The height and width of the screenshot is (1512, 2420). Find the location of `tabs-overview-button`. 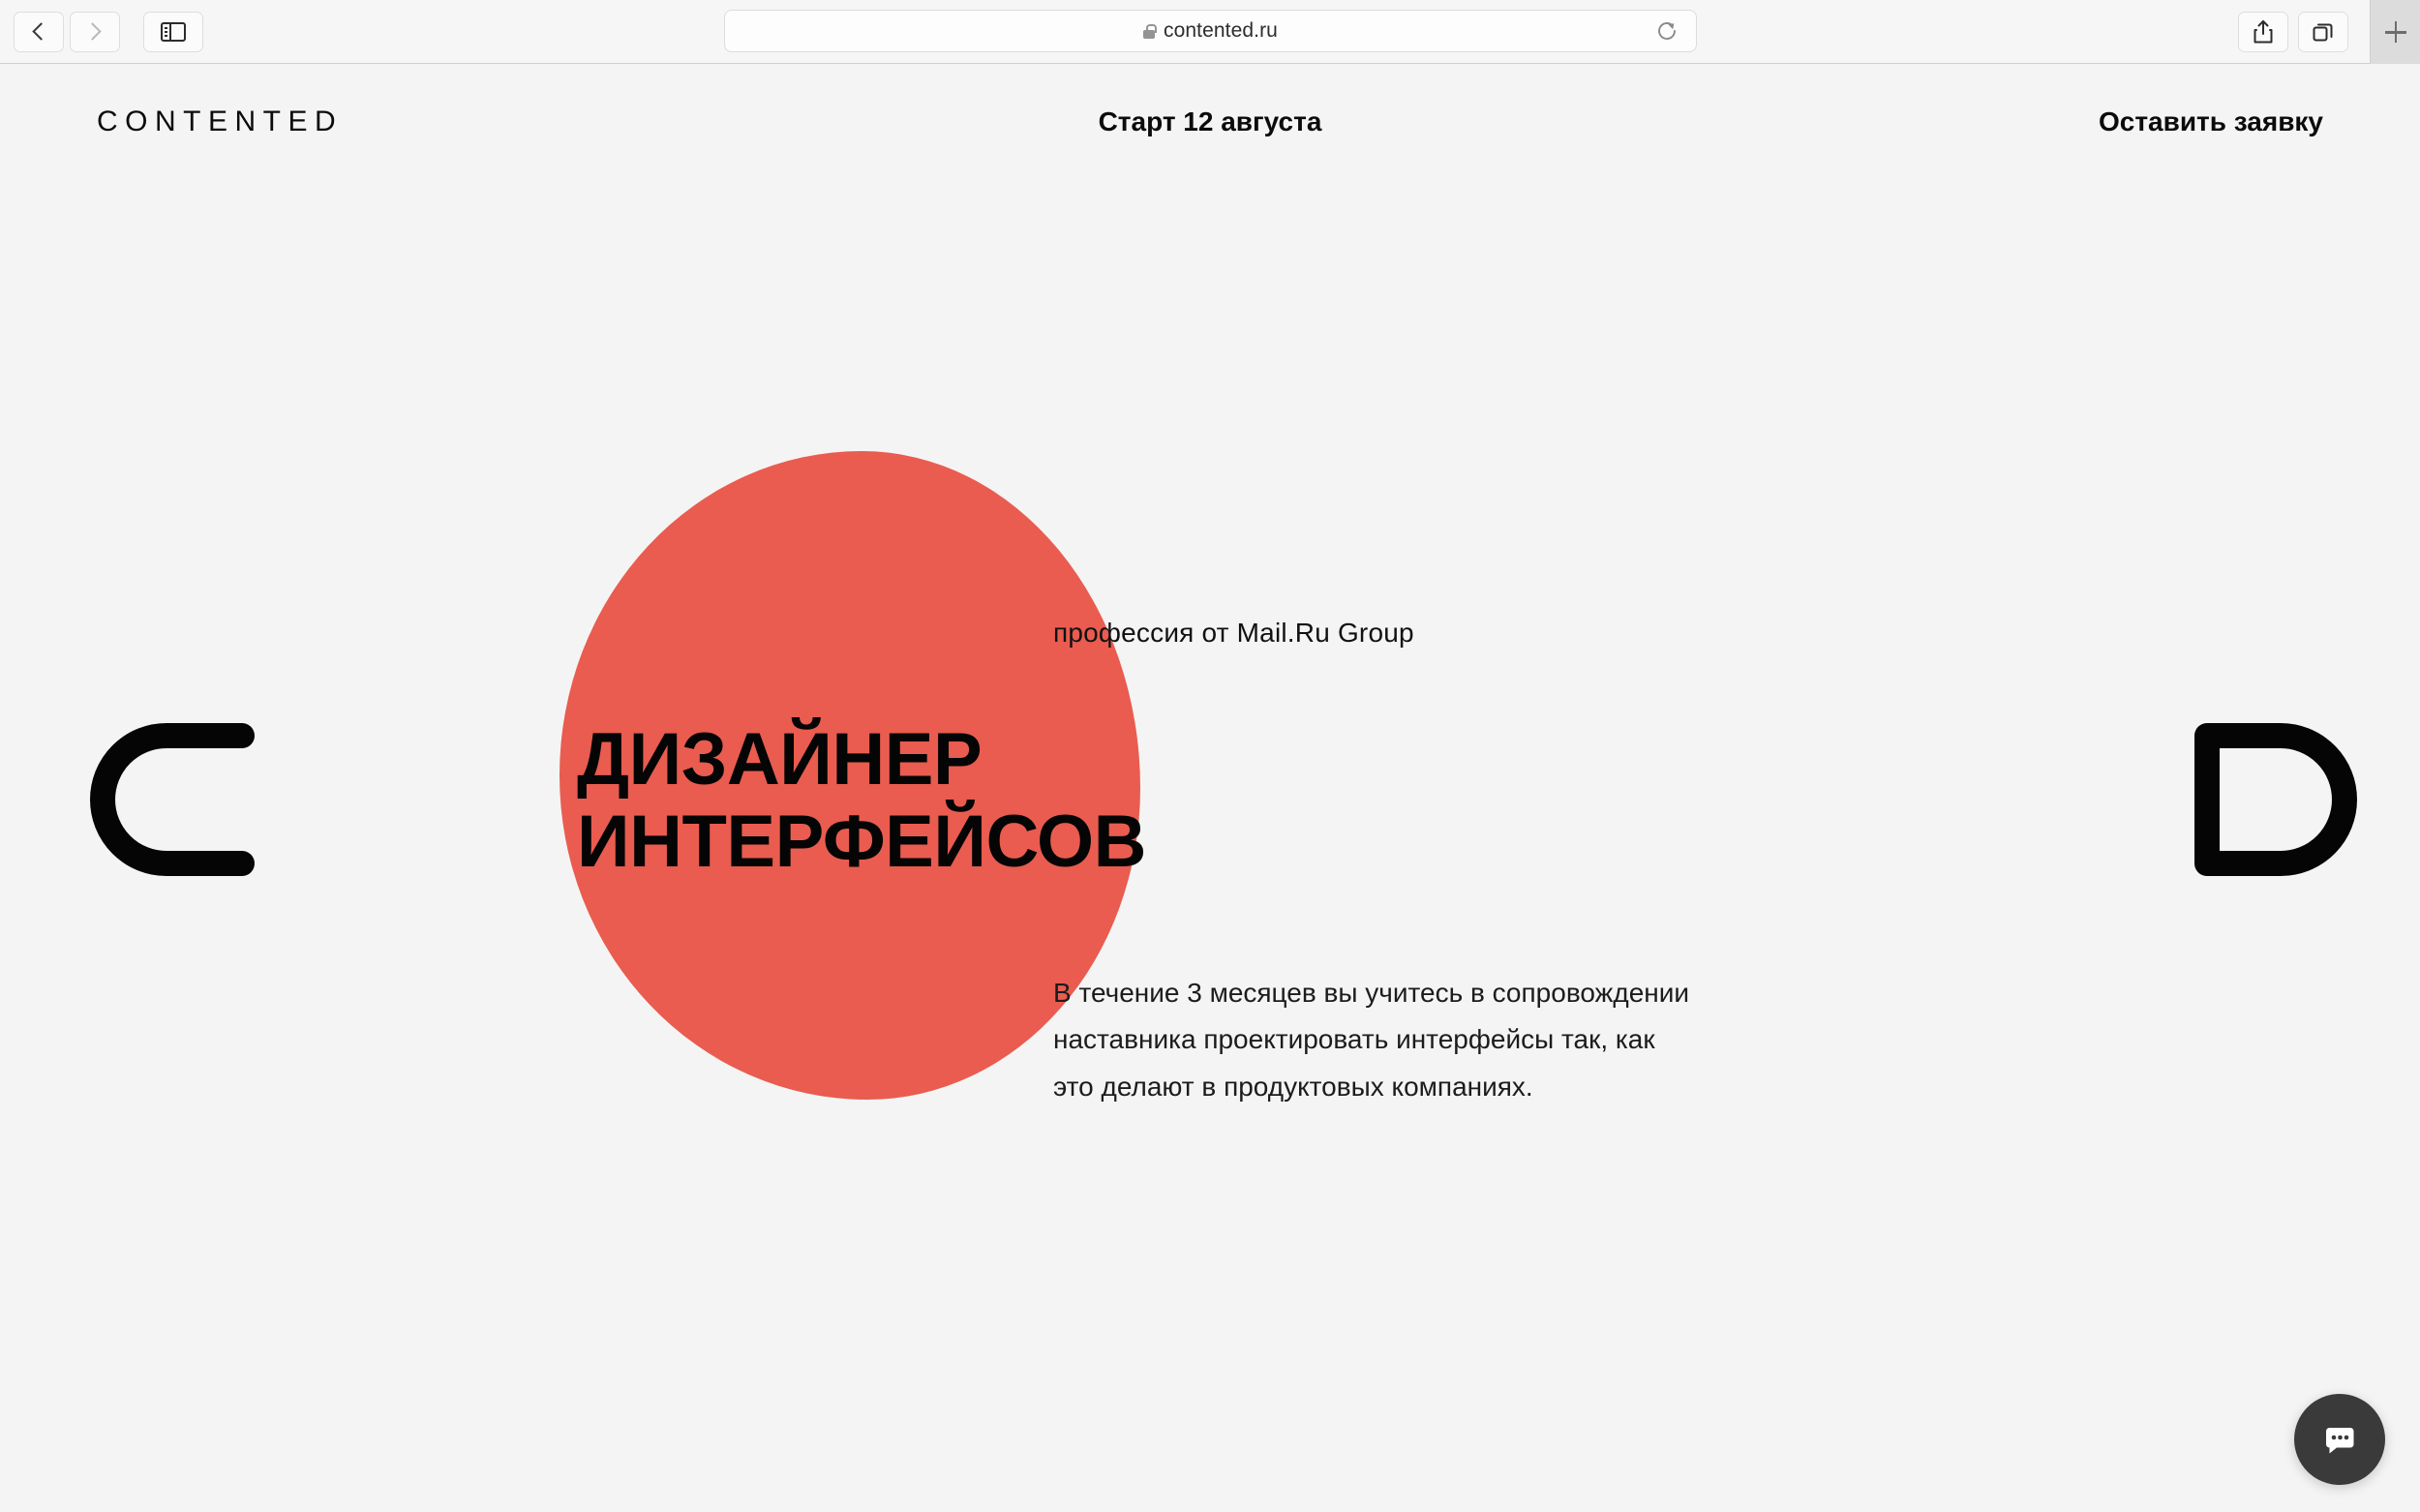

tabs-overview-button is located at coordinates (2323, 32).